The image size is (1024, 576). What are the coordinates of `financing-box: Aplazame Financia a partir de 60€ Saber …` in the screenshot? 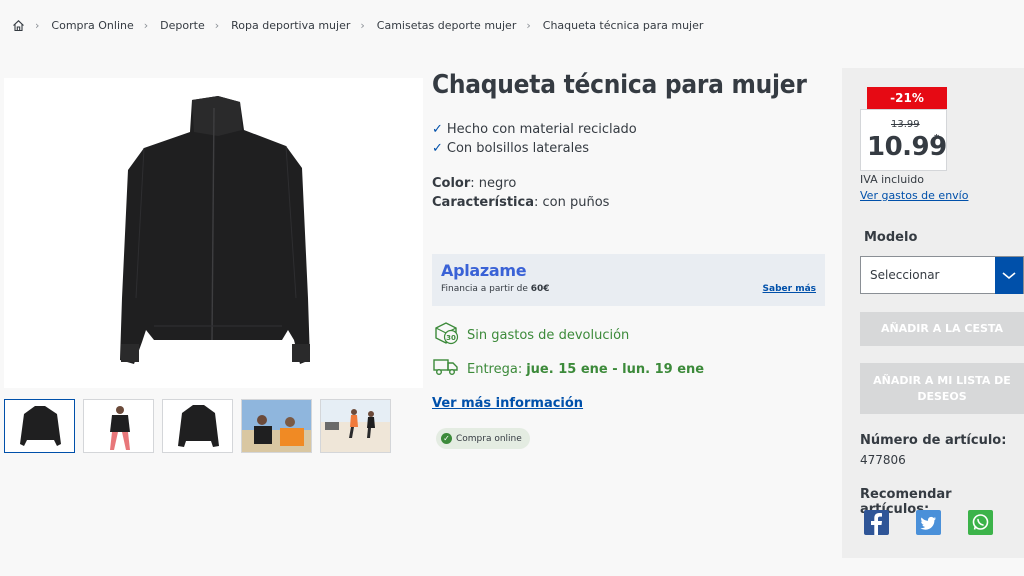 It's located at (628, 280).